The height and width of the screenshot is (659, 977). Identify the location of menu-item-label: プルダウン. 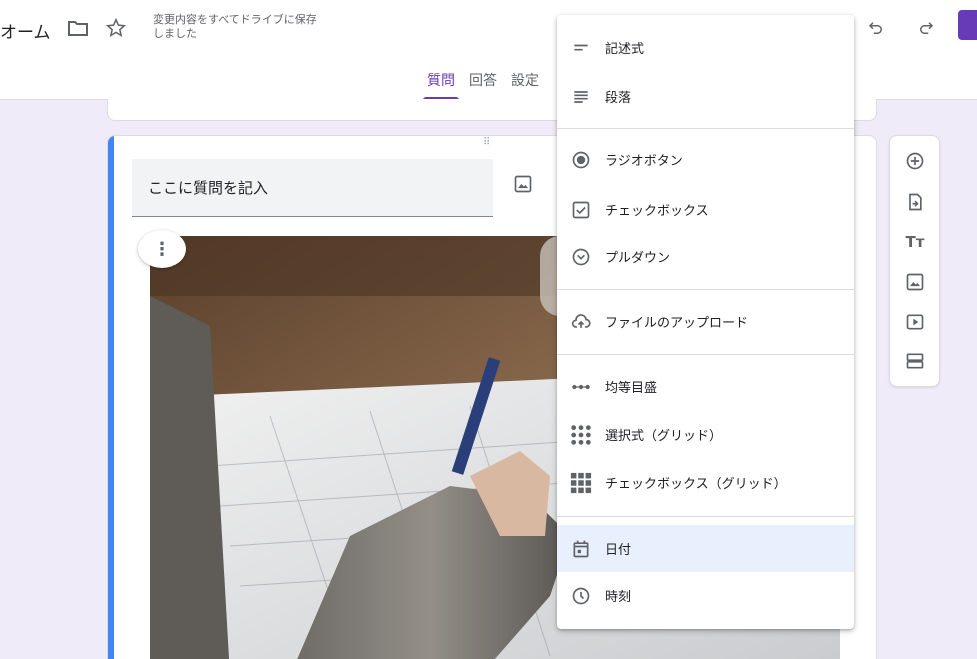
(638, 258).